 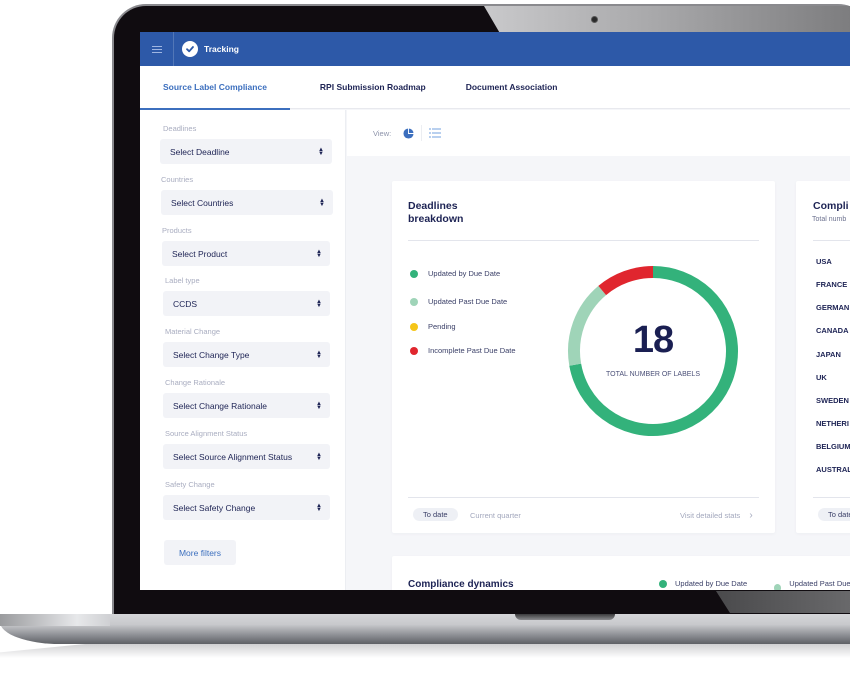 What do you see at coordinates (667, 19) in the screenshot?
I see `screen-glare` at bounding box center [667, 19].